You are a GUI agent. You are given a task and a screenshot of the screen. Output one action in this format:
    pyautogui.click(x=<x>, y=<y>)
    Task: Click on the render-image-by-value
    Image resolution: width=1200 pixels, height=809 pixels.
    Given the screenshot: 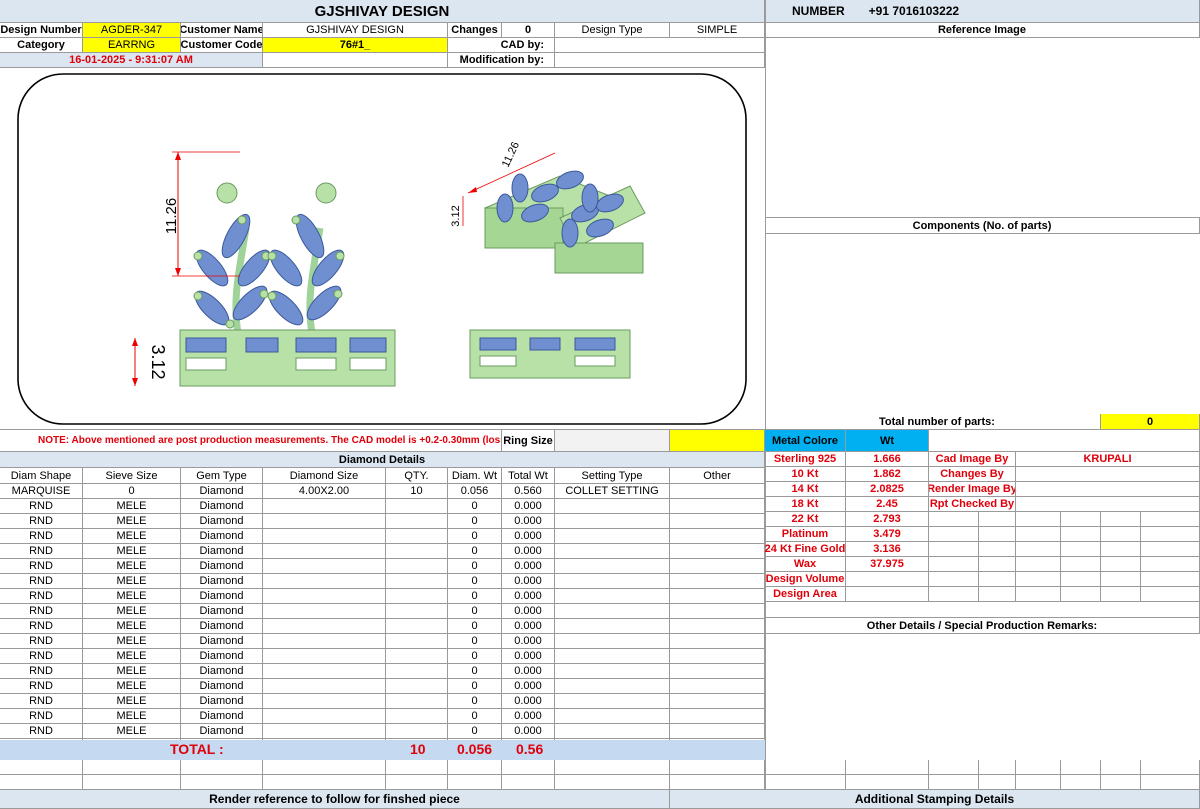 What is the action you would take?
    pyautogui.click(x=1108, y=489)
    